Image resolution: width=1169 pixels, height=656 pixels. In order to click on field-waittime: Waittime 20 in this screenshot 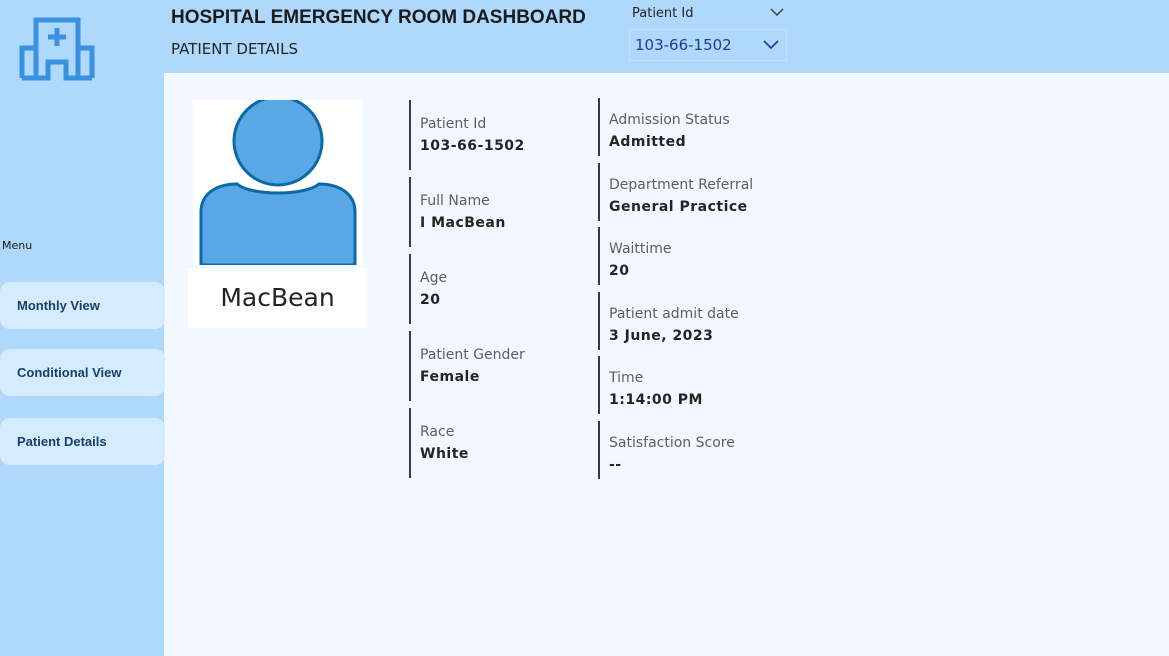, I will do `click(635, 256)`.